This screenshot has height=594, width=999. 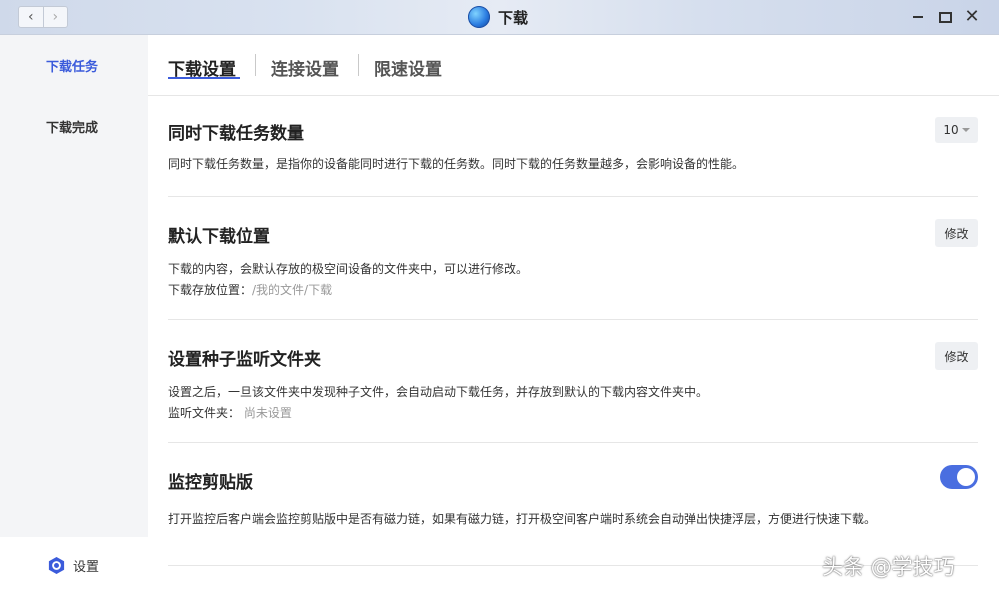 I want to click on sidebar-item-download-complete: 下载完成, so click(x=72, y=126).